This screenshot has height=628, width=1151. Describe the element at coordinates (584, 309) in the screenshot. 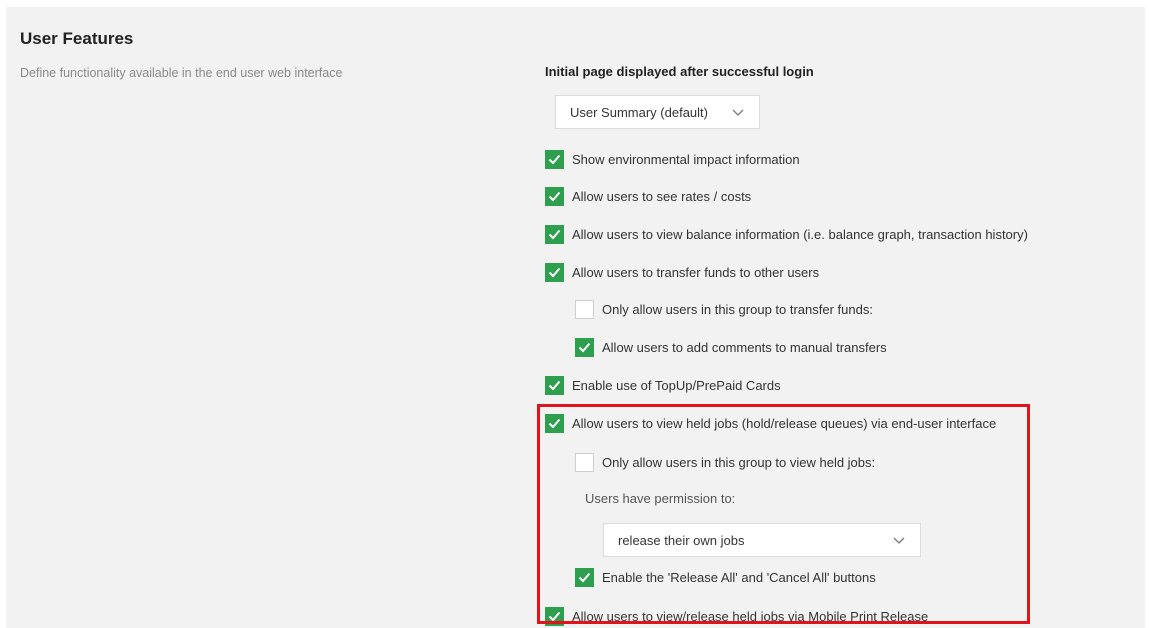

I see `checkbox-transfer-group-only` at that location.